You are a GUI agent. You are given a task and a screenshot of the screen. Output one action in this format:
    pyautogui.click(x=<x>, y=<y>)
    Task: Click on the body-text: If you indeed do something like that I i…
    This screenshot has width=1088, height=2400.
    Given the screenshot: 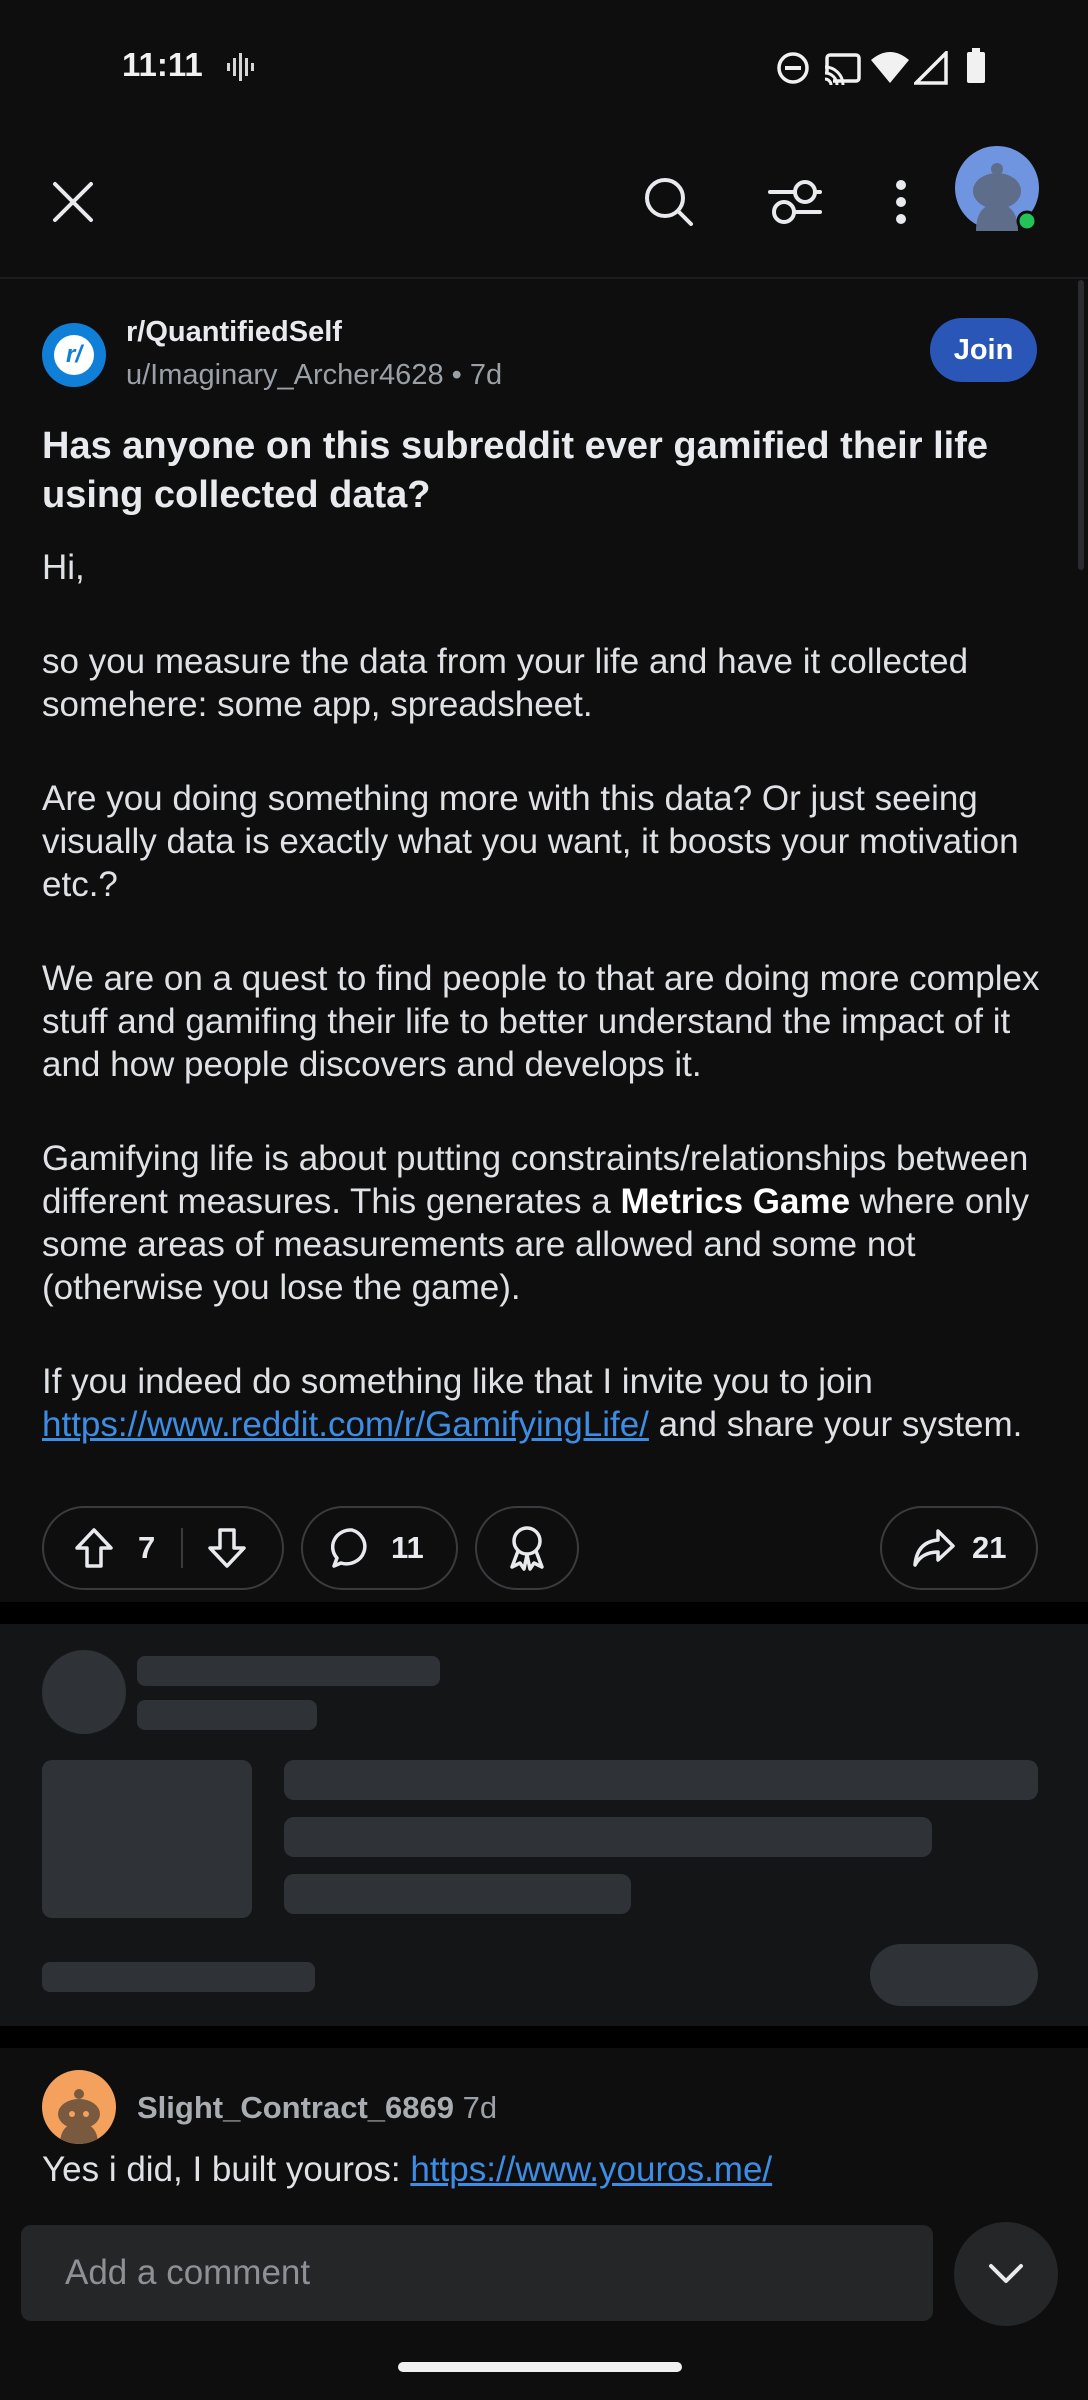 What is the action you would take?
    pyautogui.click(x=457, y=1381)
    